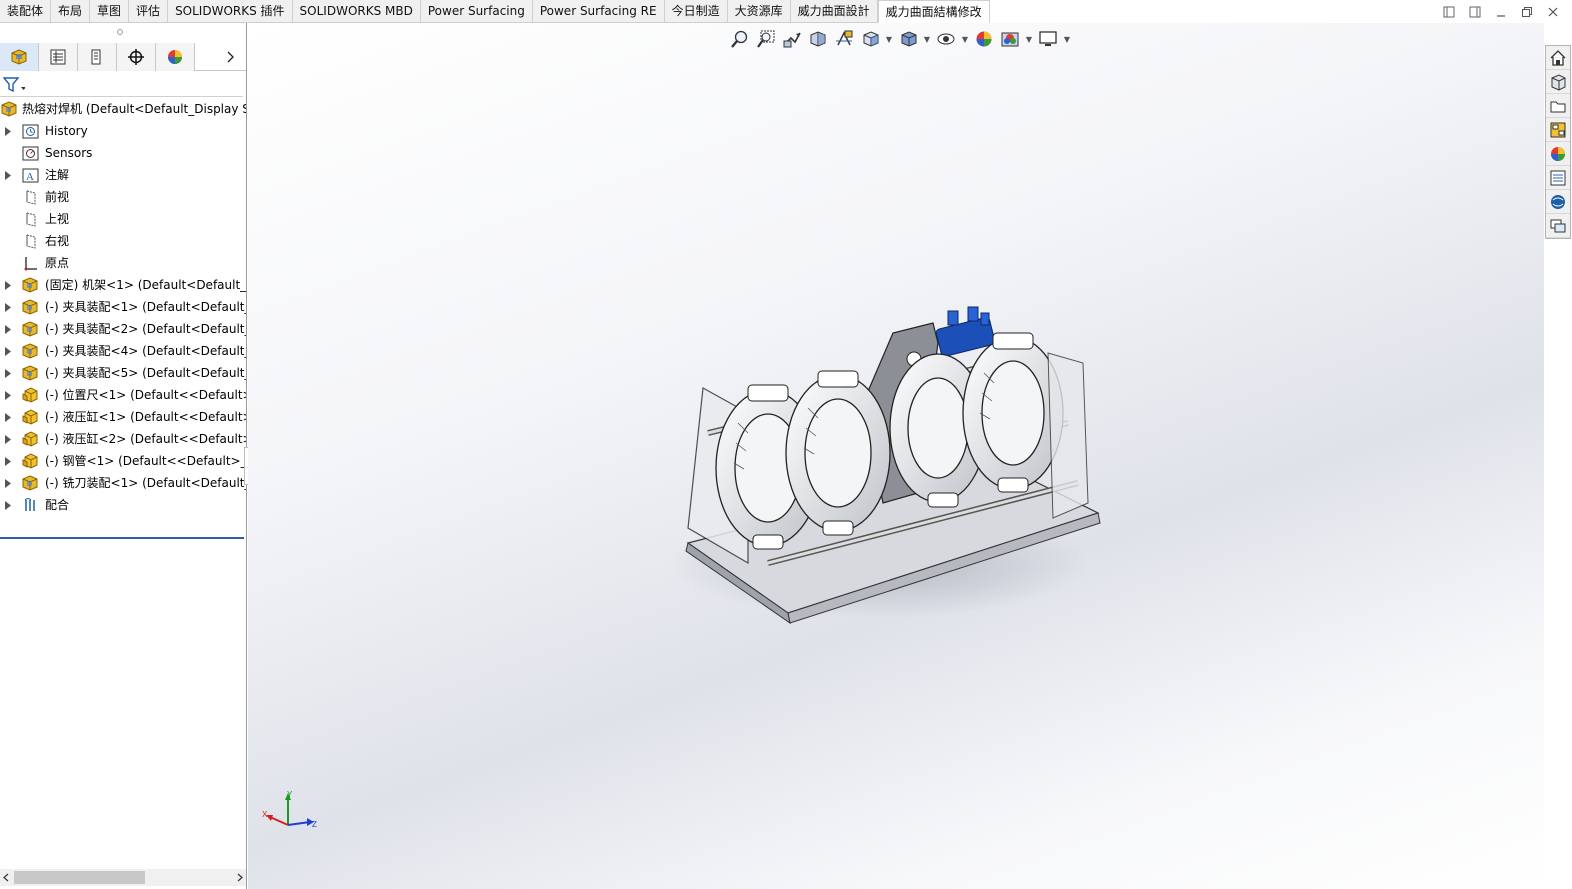  Describe the element at coordinates (1558, 106) in the screenshot. I see `file-explorer-icon` at that location.